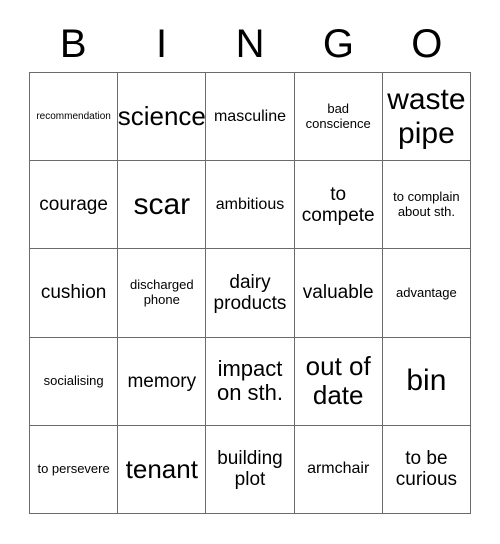 The height and width of the screenshot is (544, 500). What do you see at coordinates (162, 381) in the screenshot?
I see `bingo-cell: memory` at bounding box center [162, 381].